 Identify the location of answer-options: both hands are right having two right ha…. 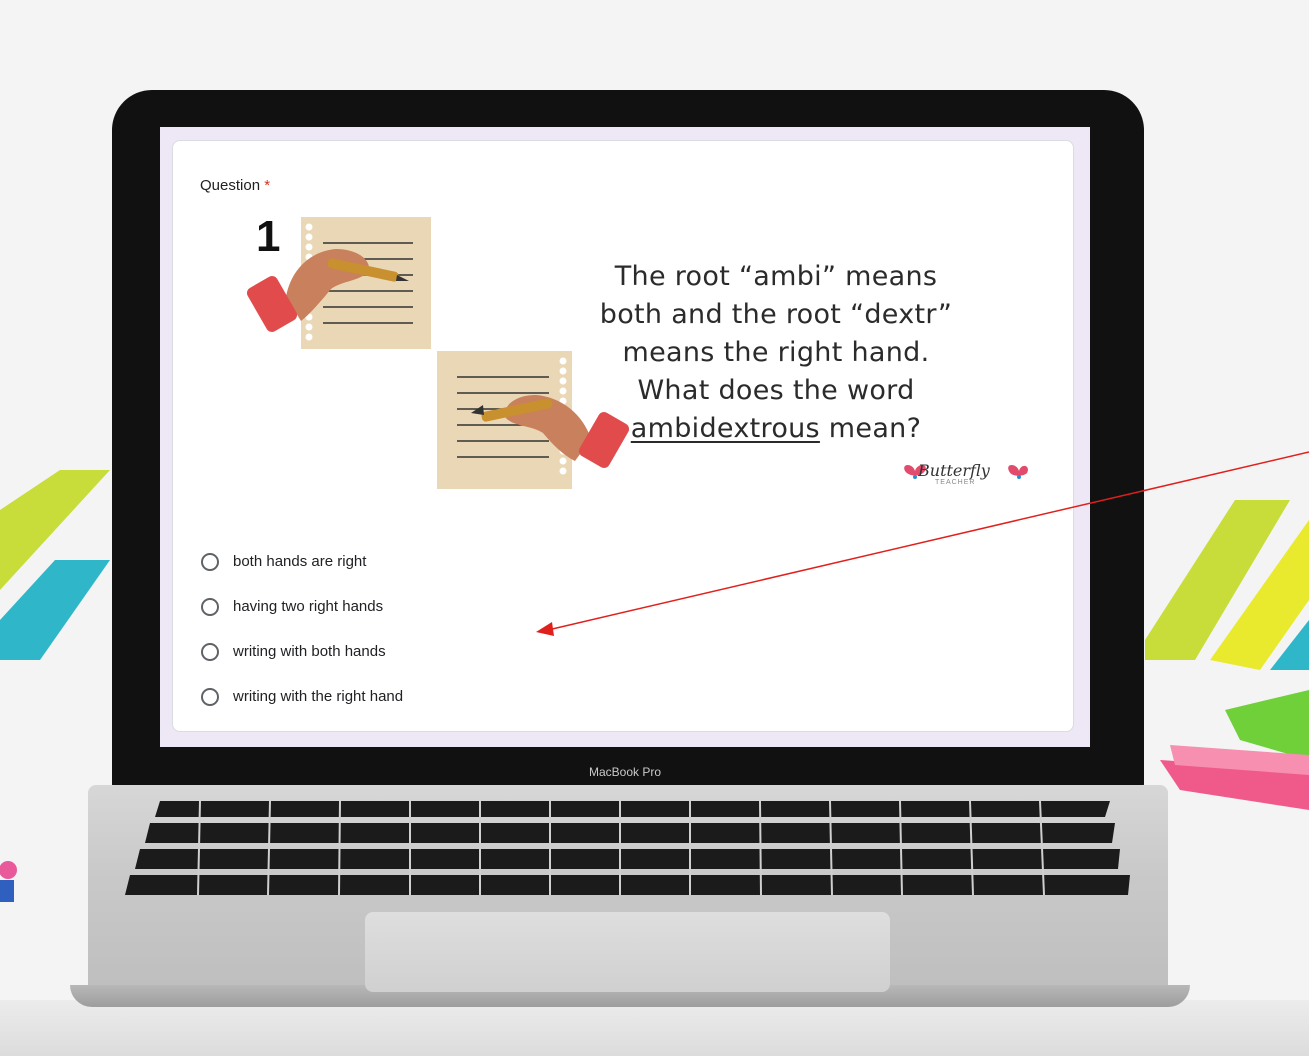
(302, 629).